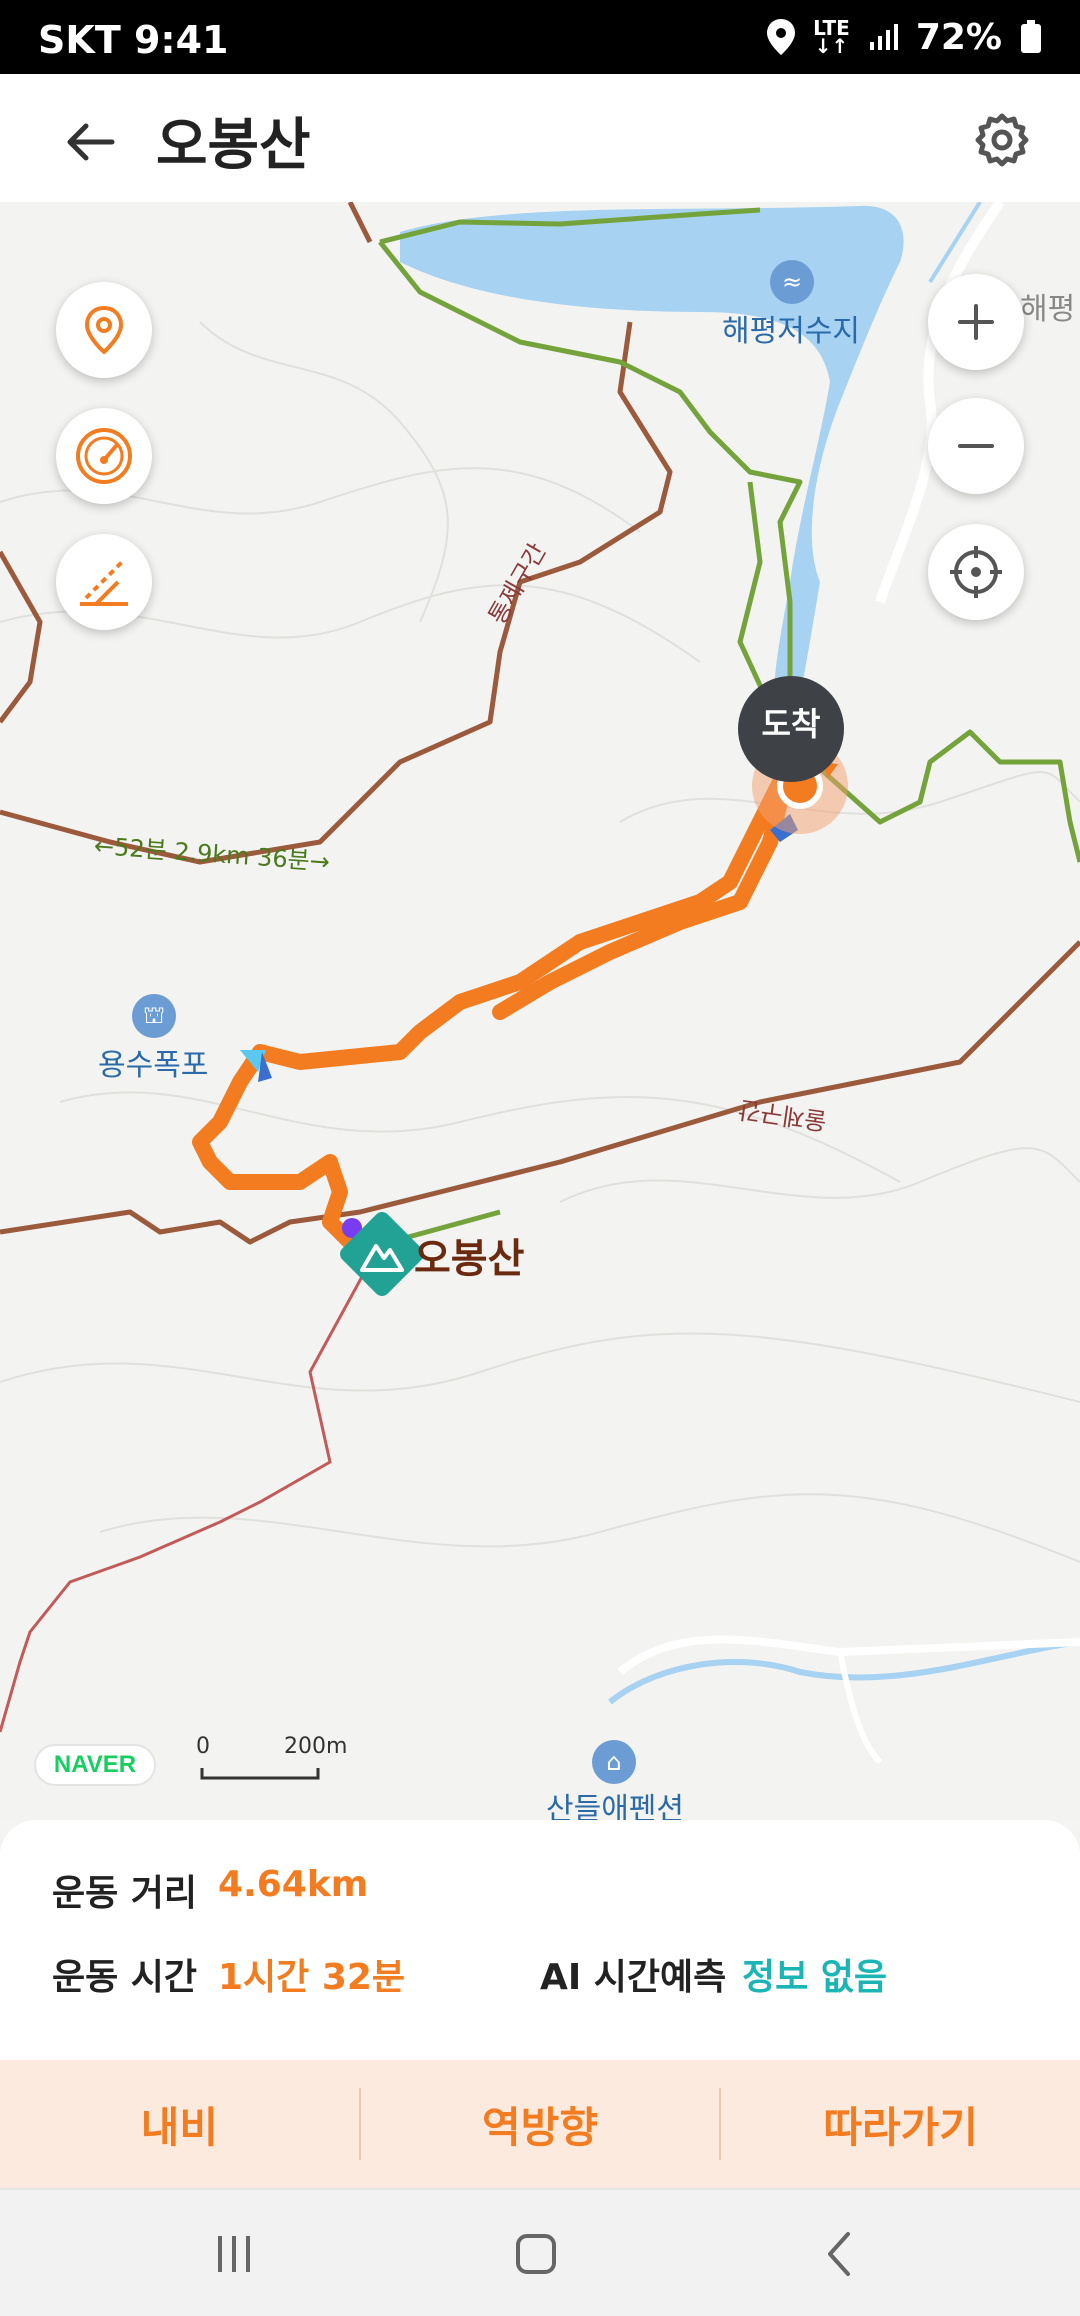 This screenshot has width=1080, height=2316. I want to click on app-header: 오봉산, so click(540, 138).